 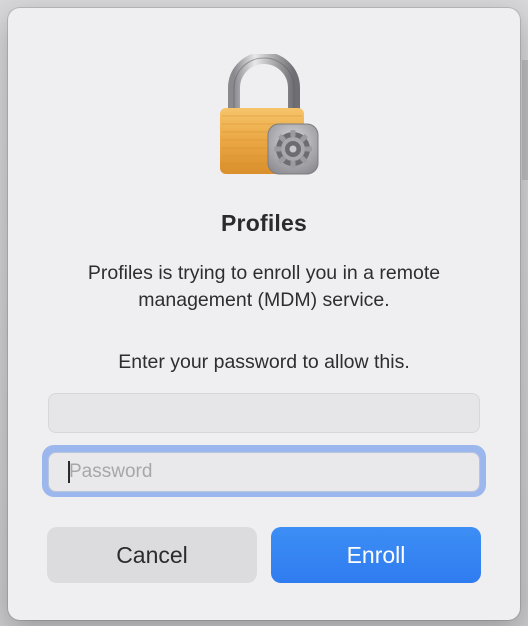 What do you see at coordinates (264, 362) in the screenshot?
I see `password-prompt: Enter your password to allow this.` at bounding box center [264, 362].